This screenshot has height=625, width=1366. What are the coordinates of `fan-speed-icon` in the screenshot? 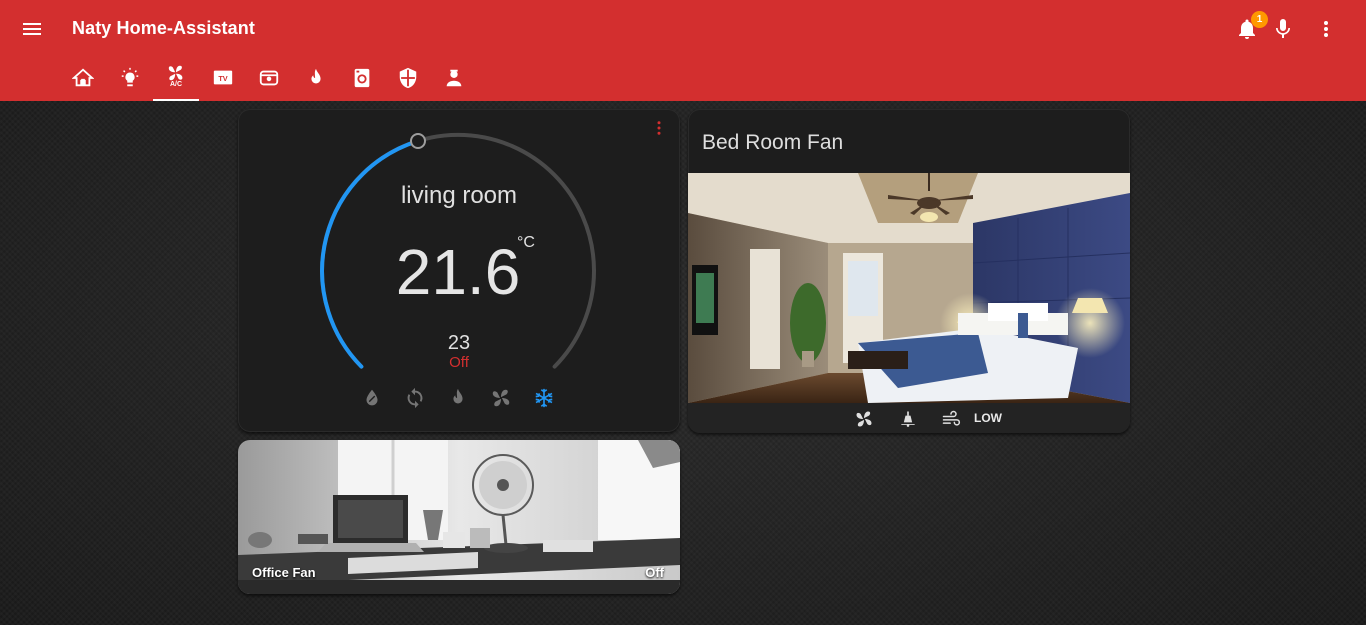 It's located at (951, 419).